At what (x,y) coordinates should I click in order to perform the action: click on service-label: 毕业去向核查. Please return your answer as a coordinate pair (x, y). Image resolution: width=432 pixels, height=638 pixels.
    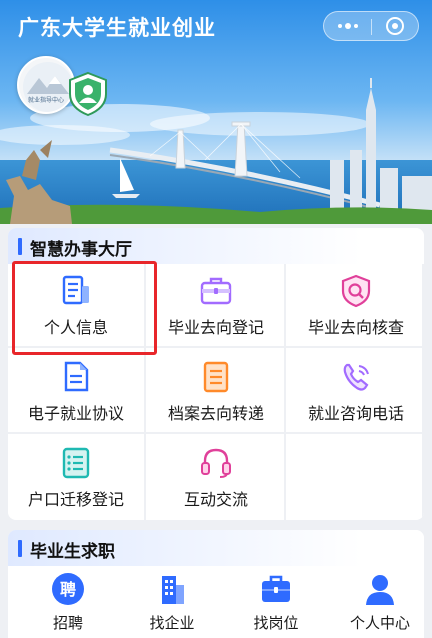
    Looking at the image, I should click on (355, 327).